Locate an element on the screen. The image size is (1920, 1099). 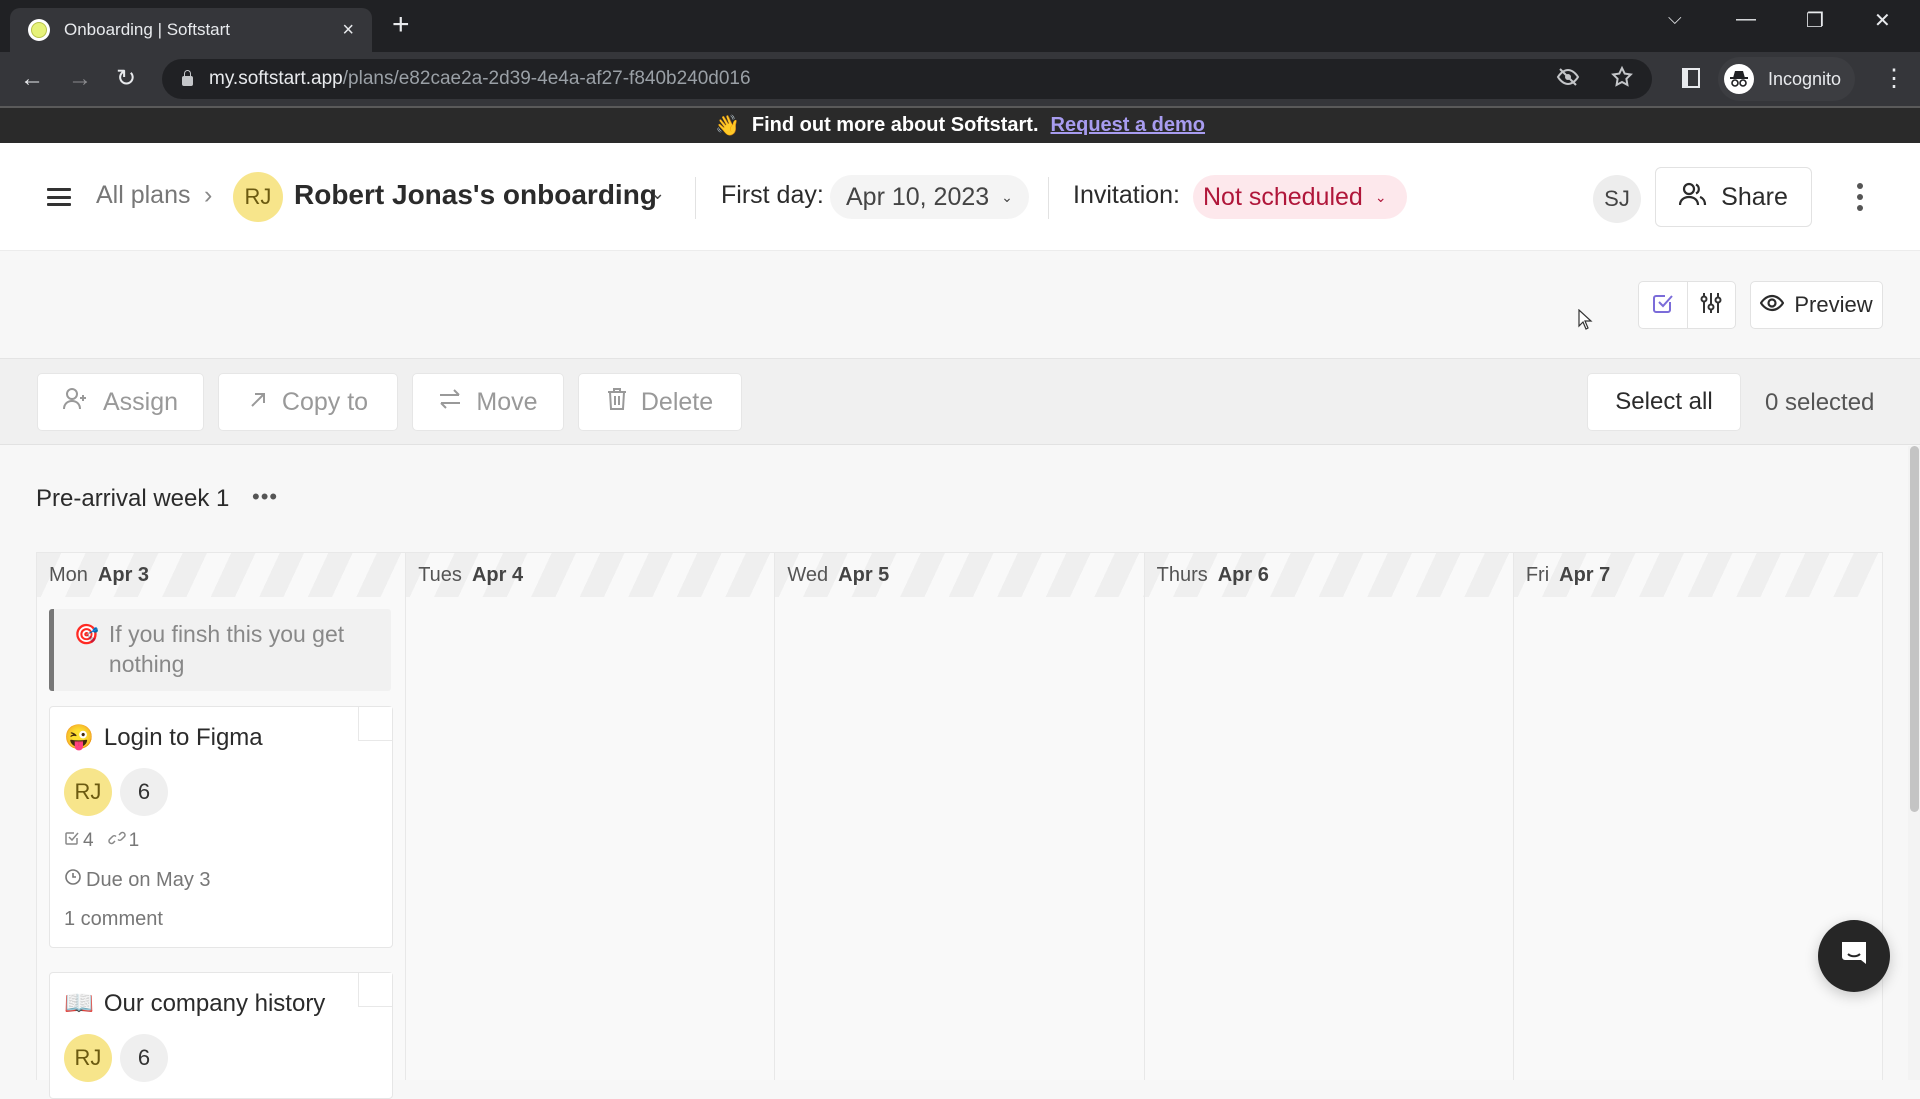
back-icon: ← is located at coordinates (32, 79).